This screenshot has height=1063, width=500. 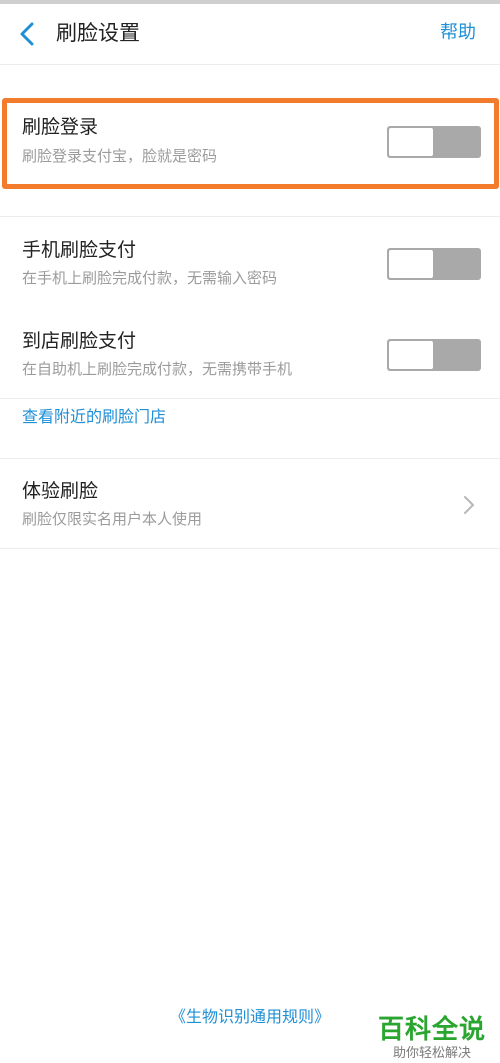 What do you see at coordinates (434, 355) in the screenshot?
I see `store-face-pay-toggle` at bounding box center [434, 355].